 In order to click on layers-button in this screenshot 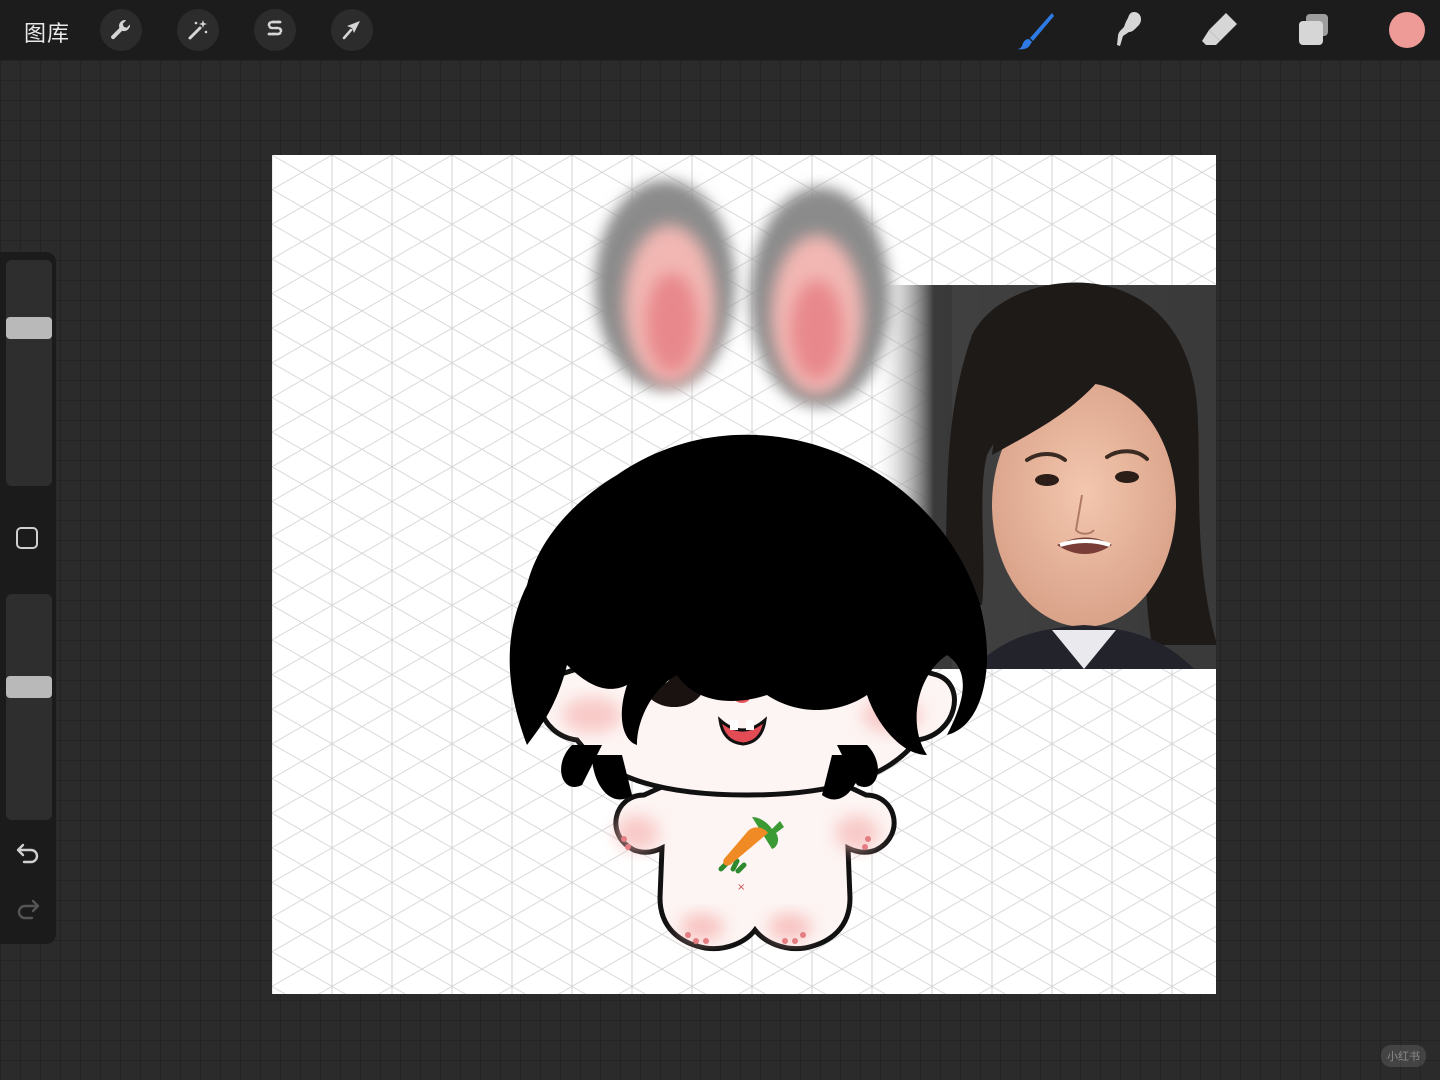, I will do `click(1314, 30)`.